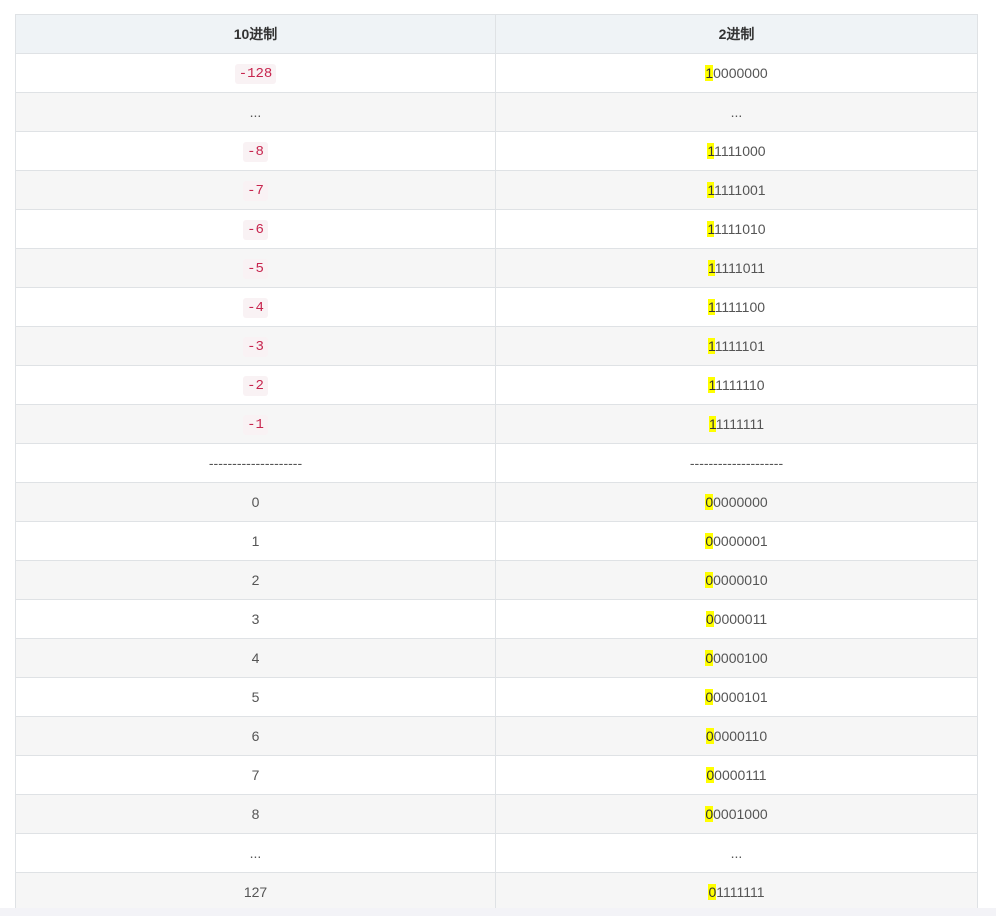  I want to click on binary-value: 0000111, so click(740, 775).